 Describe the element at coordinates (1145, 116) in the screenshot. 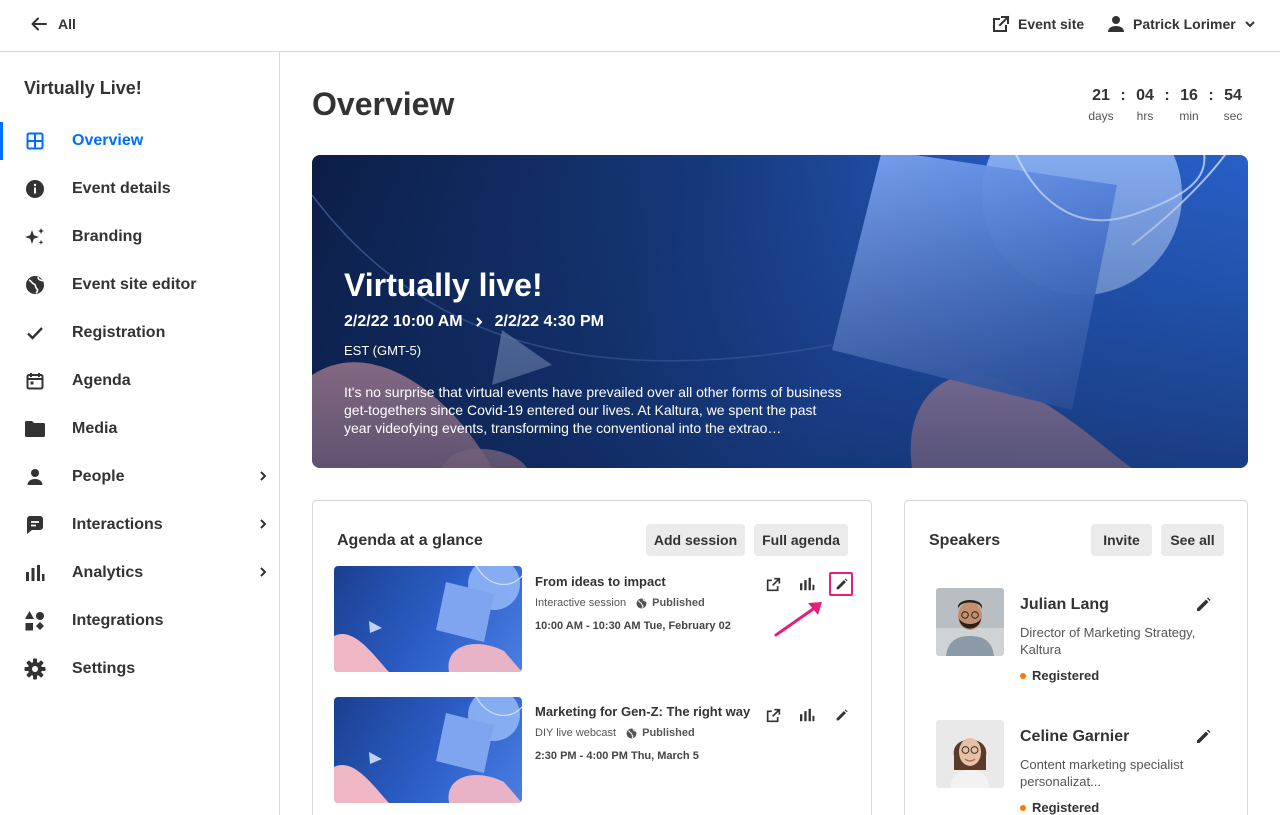

I see `countdown-hours-label: hrs` at that location.